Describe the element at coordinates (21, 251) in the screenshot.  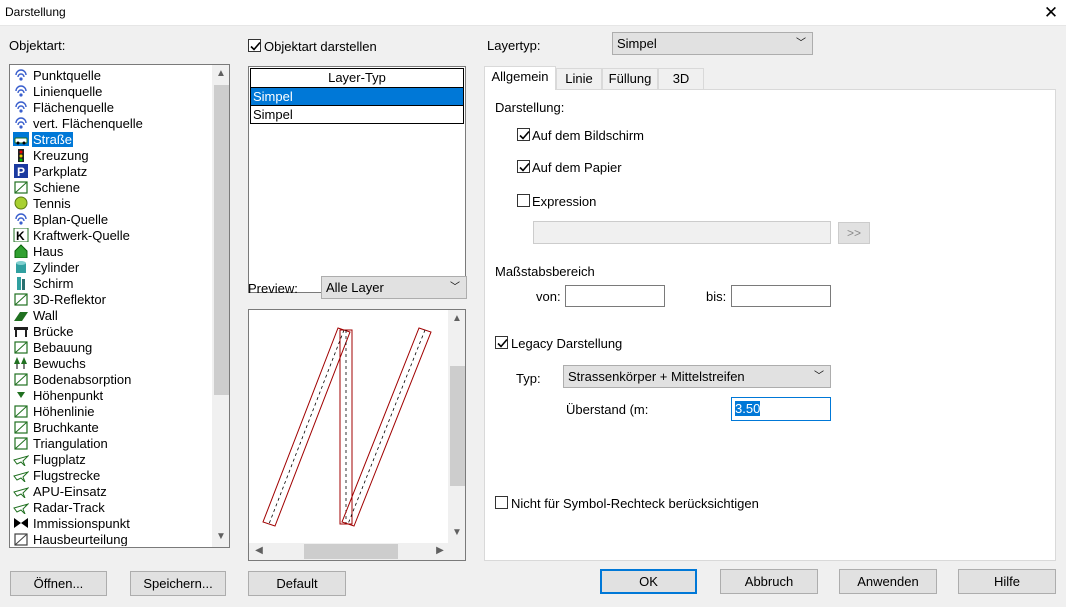
I see `house-icon` at that location.